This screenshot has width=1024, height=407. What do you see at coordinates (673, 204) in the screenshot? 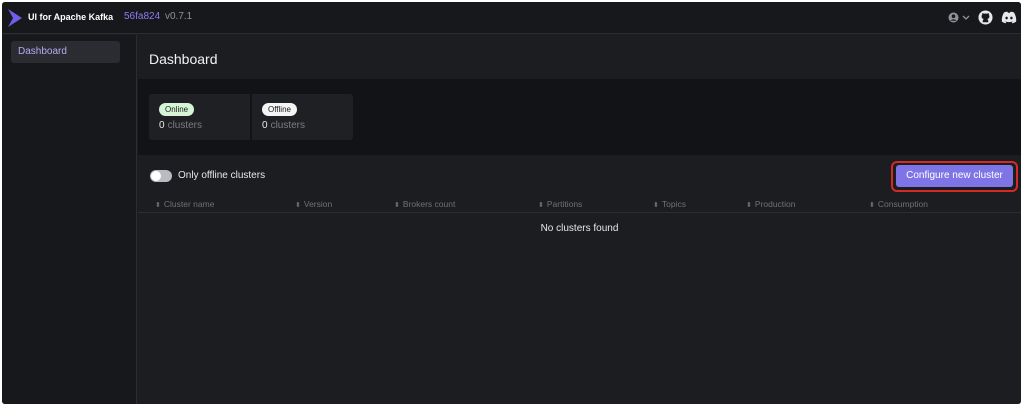
I see `column-label: Topics` at bounding box center [673, 204].